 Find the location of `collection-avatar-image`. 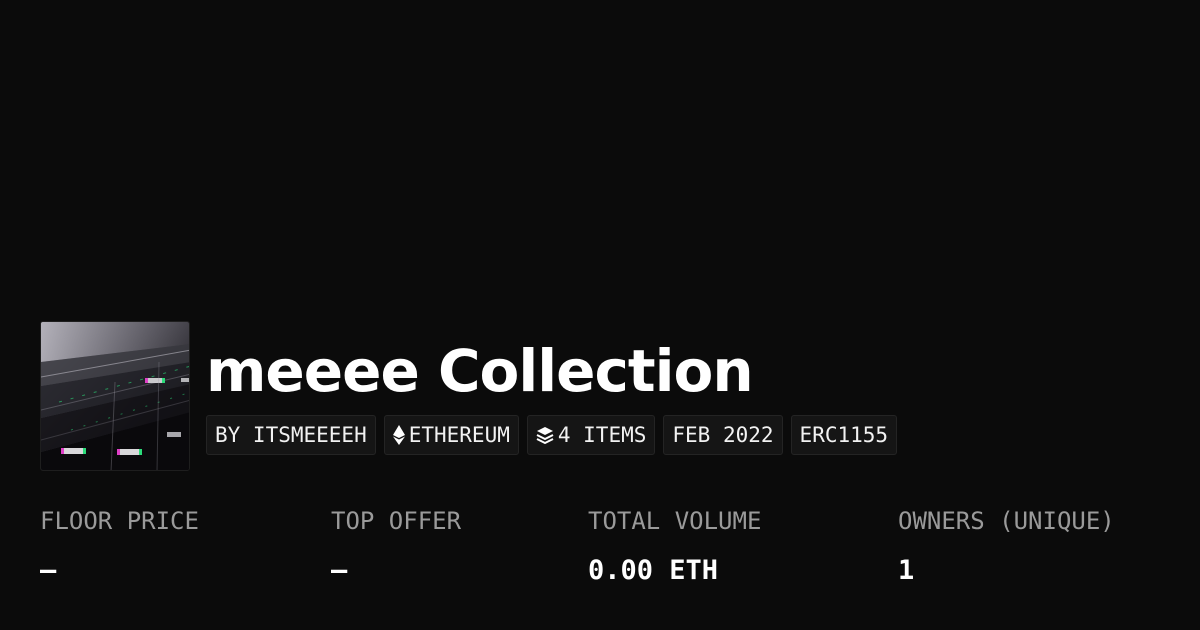

collection-avatar-image is located at coordinates (115, 396).